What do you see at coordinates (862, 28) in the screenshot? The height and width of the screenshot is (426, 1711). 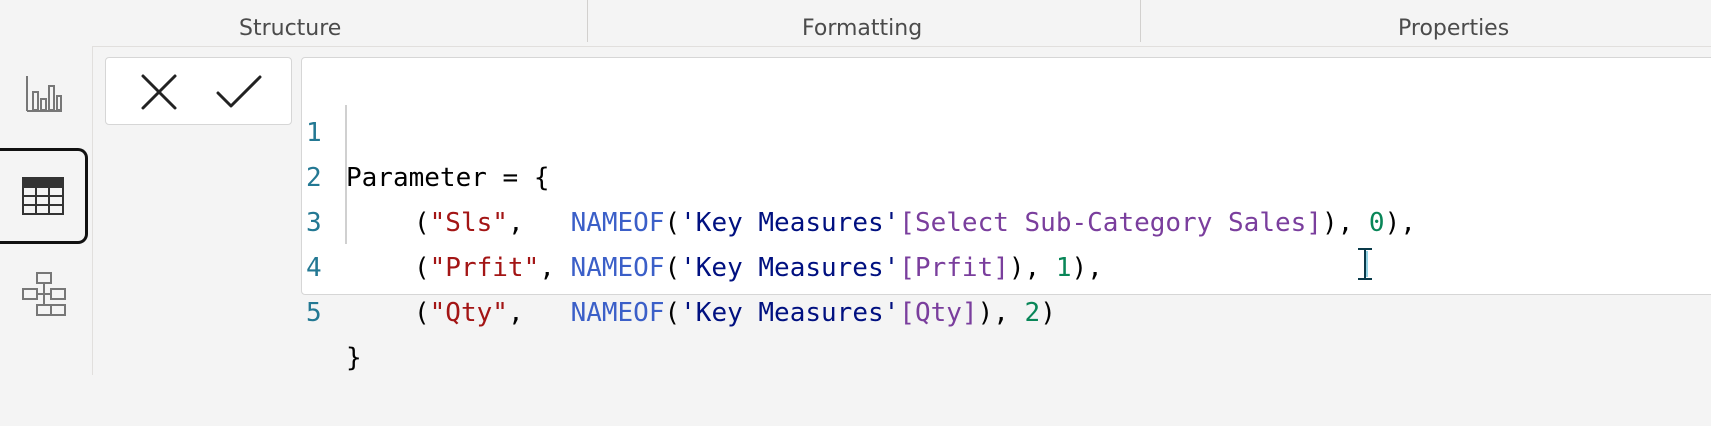 I see `ribbon-group-formatting: Formatting` at bounding box center [862, 28].